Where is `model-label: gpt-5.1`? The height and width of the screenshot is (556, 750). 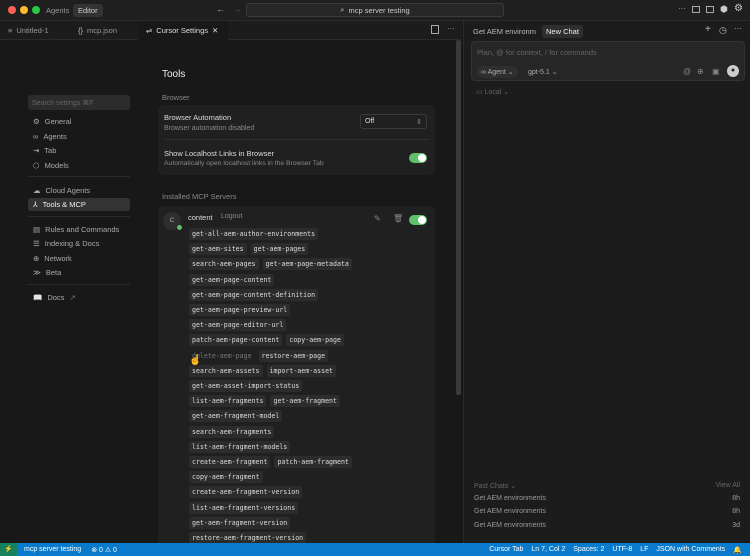
model-label: gpt-5.1 is located at coordinates (539, 72).